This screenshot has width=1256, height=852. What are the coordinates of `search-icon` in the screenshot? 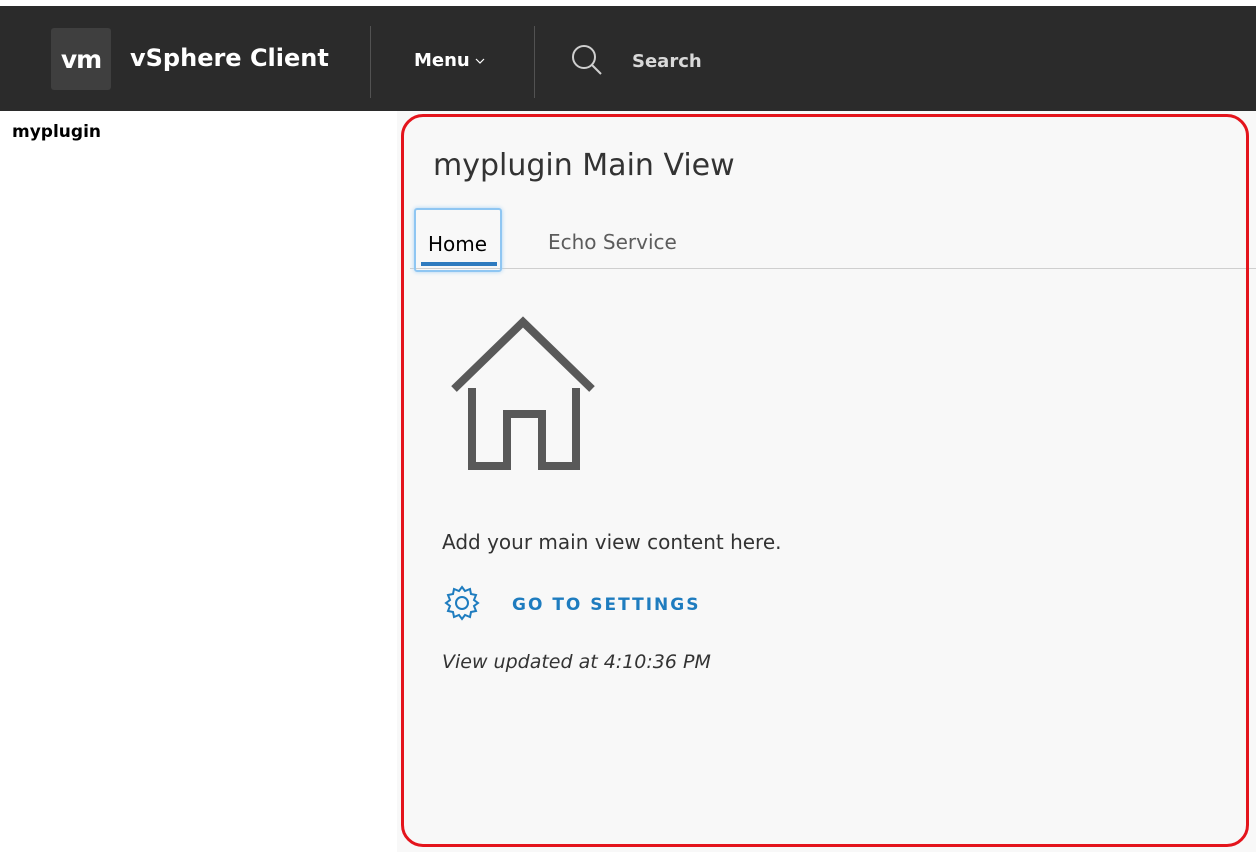 It's located at (587, 62).